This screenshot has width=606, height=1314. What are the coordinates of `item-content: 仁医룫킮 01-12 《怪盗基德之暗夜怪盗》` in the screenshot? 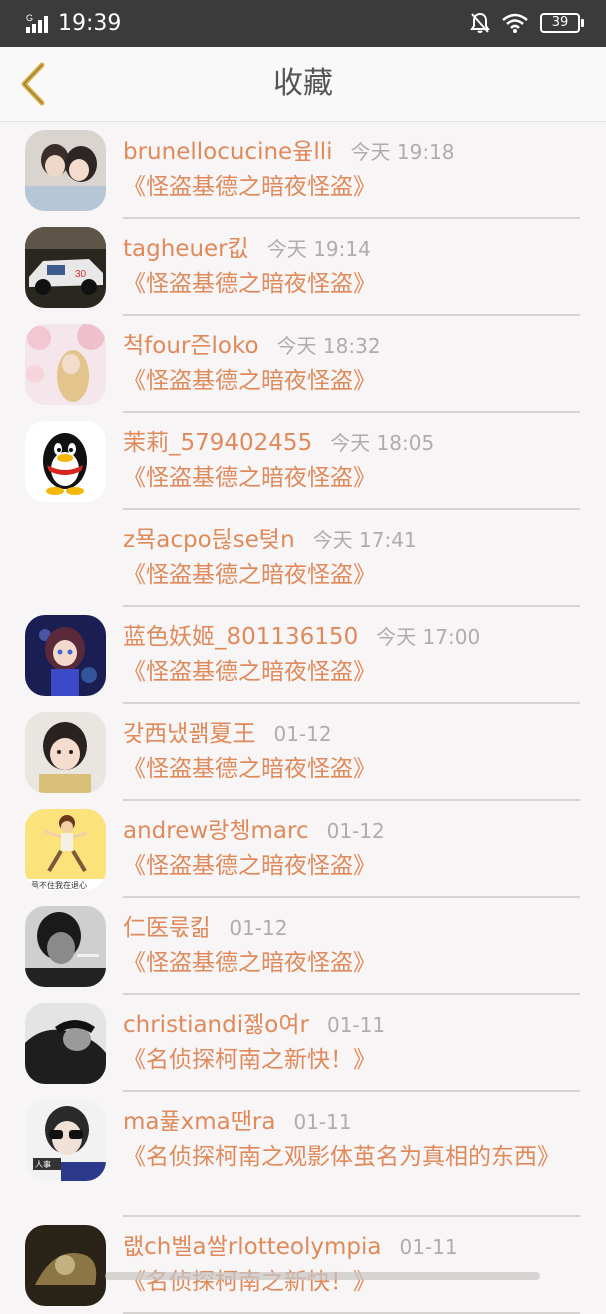 It's located at (351, 953).